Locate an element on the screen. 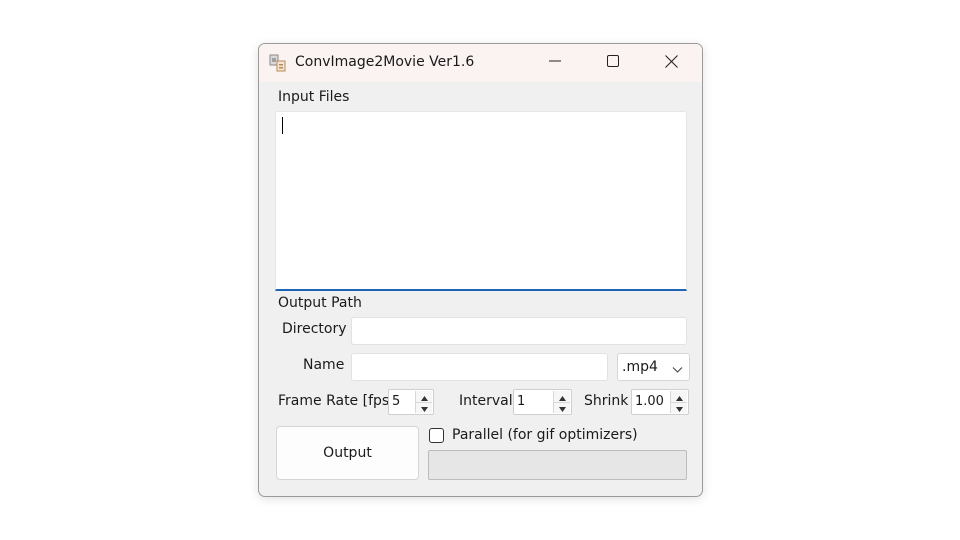 This screenshot has height=540, width=960. shrink-spin-arrows is located at coordinates (678, 402).